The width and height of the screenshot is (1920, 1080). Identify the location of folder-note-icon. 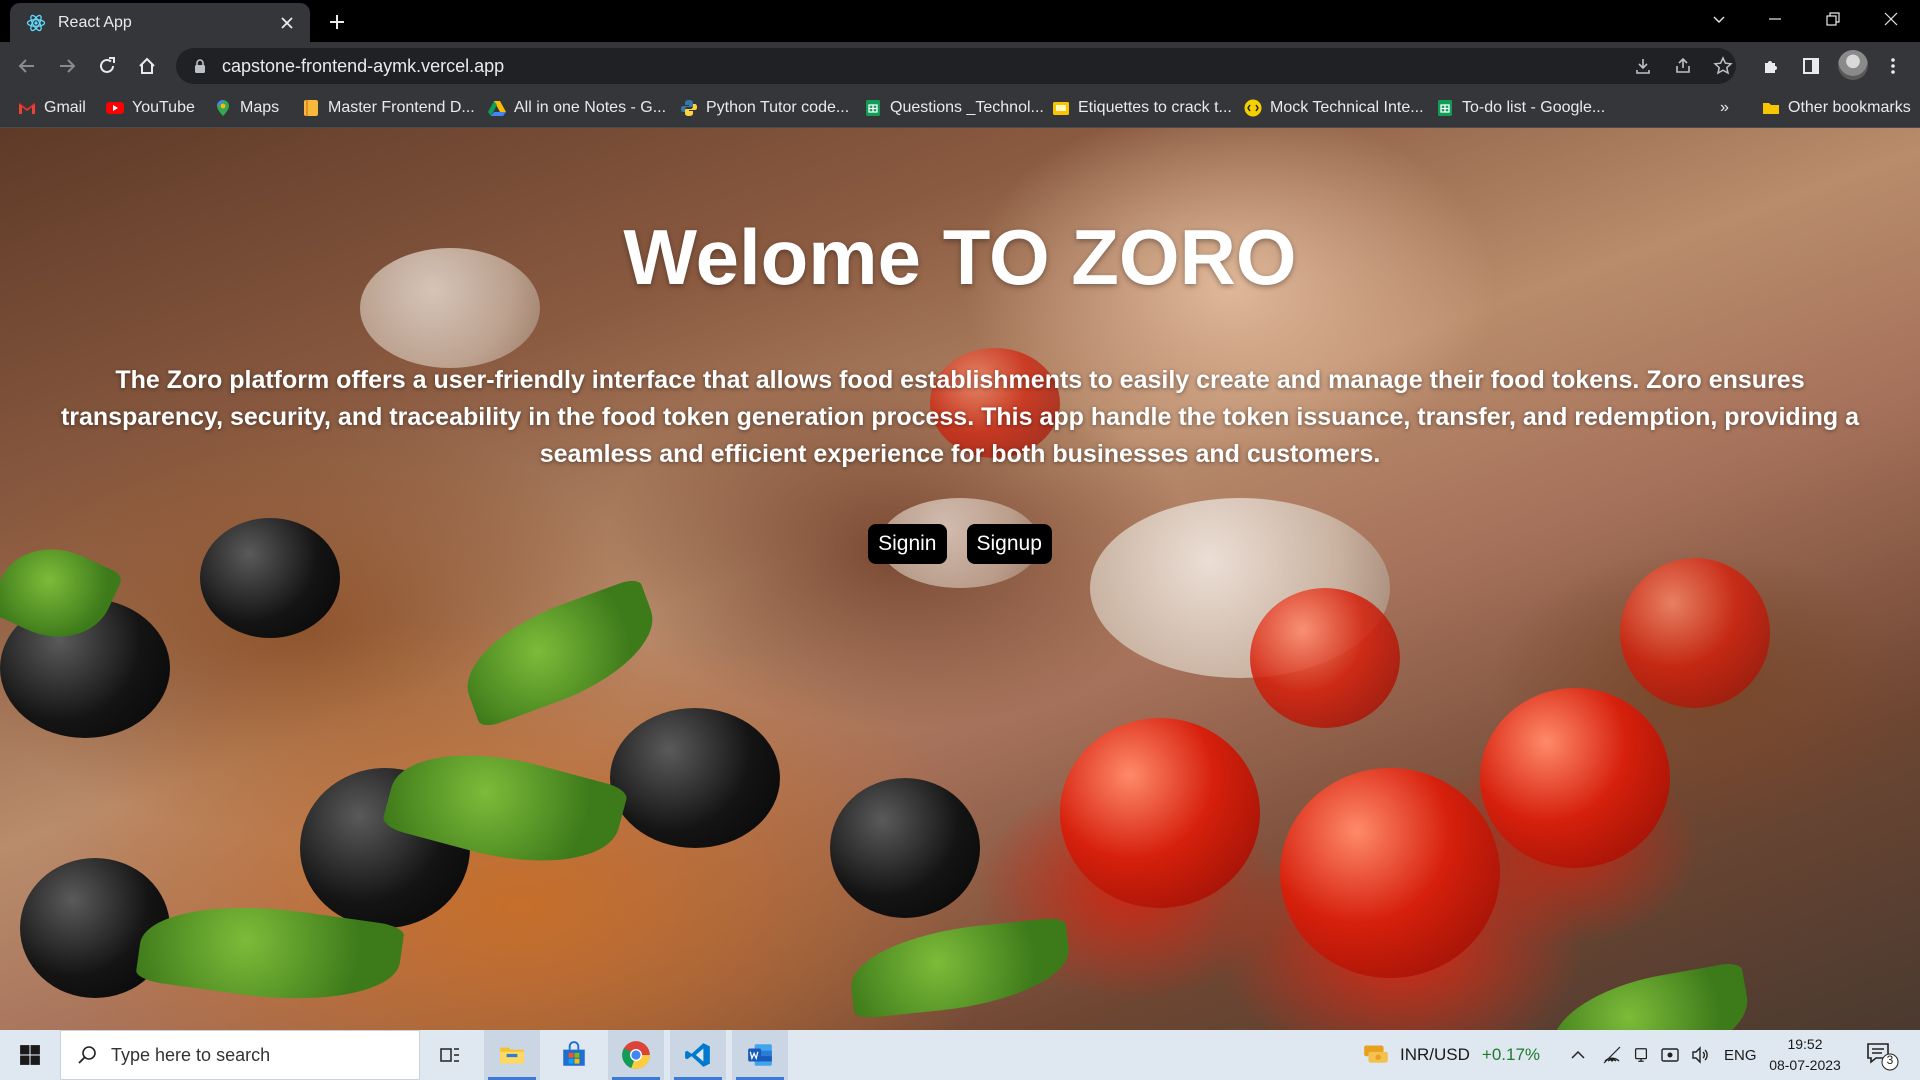
(1061, 108).